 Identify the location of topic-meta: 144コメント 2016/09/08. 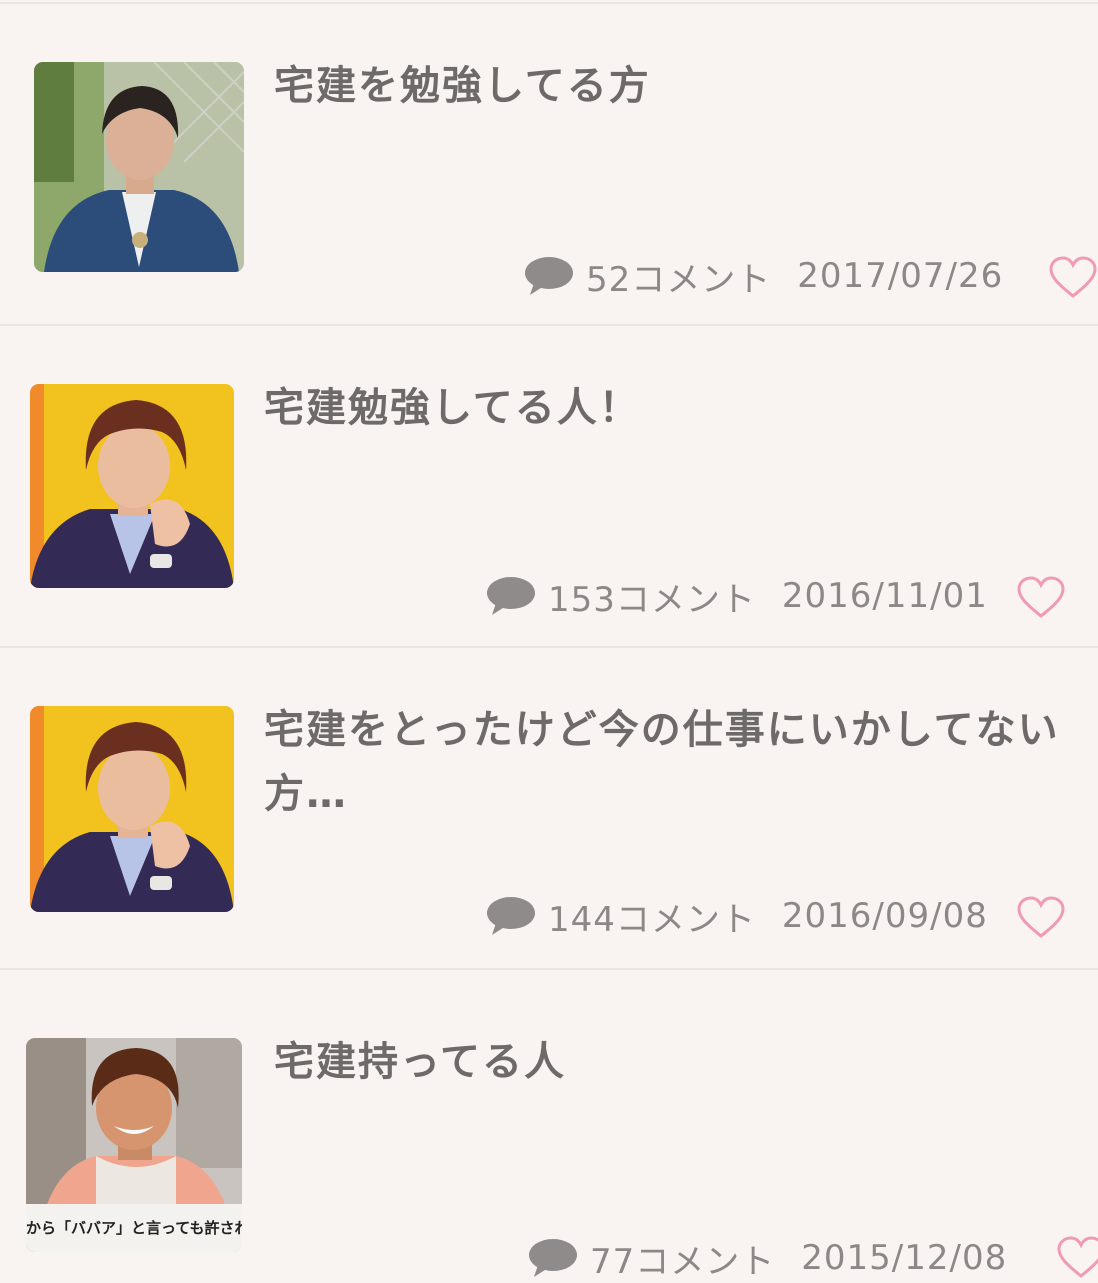
(737, 917).